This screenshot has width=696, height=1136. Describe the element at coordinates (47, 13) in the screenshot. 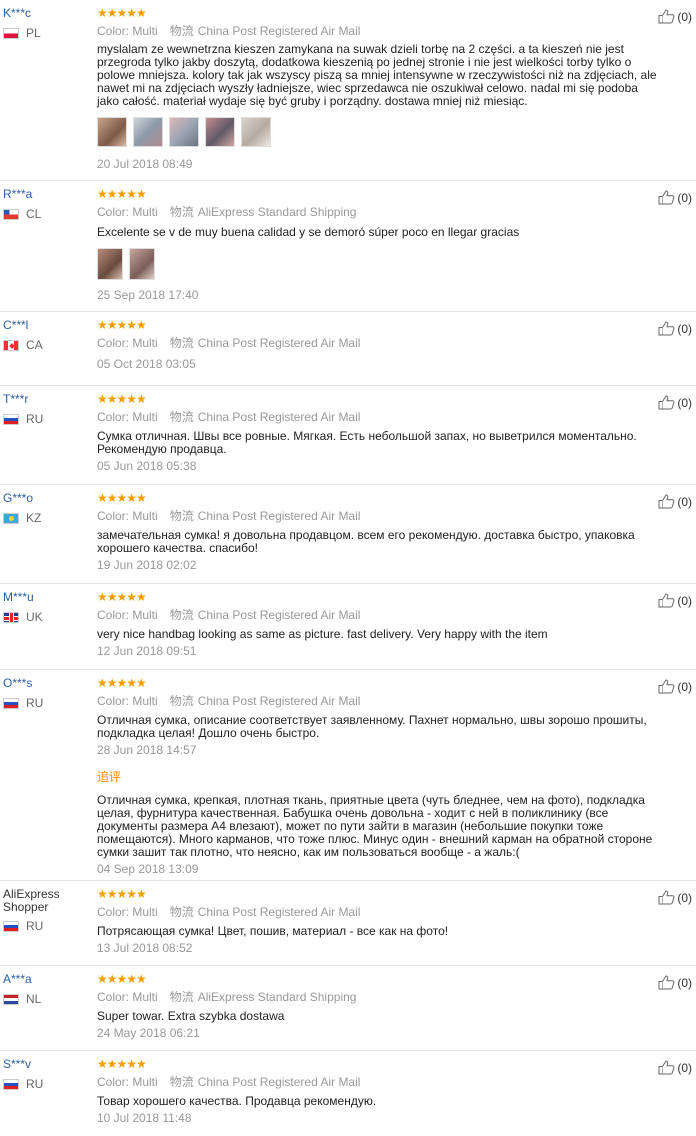

I see `reviewer-name: K***c` at that location.